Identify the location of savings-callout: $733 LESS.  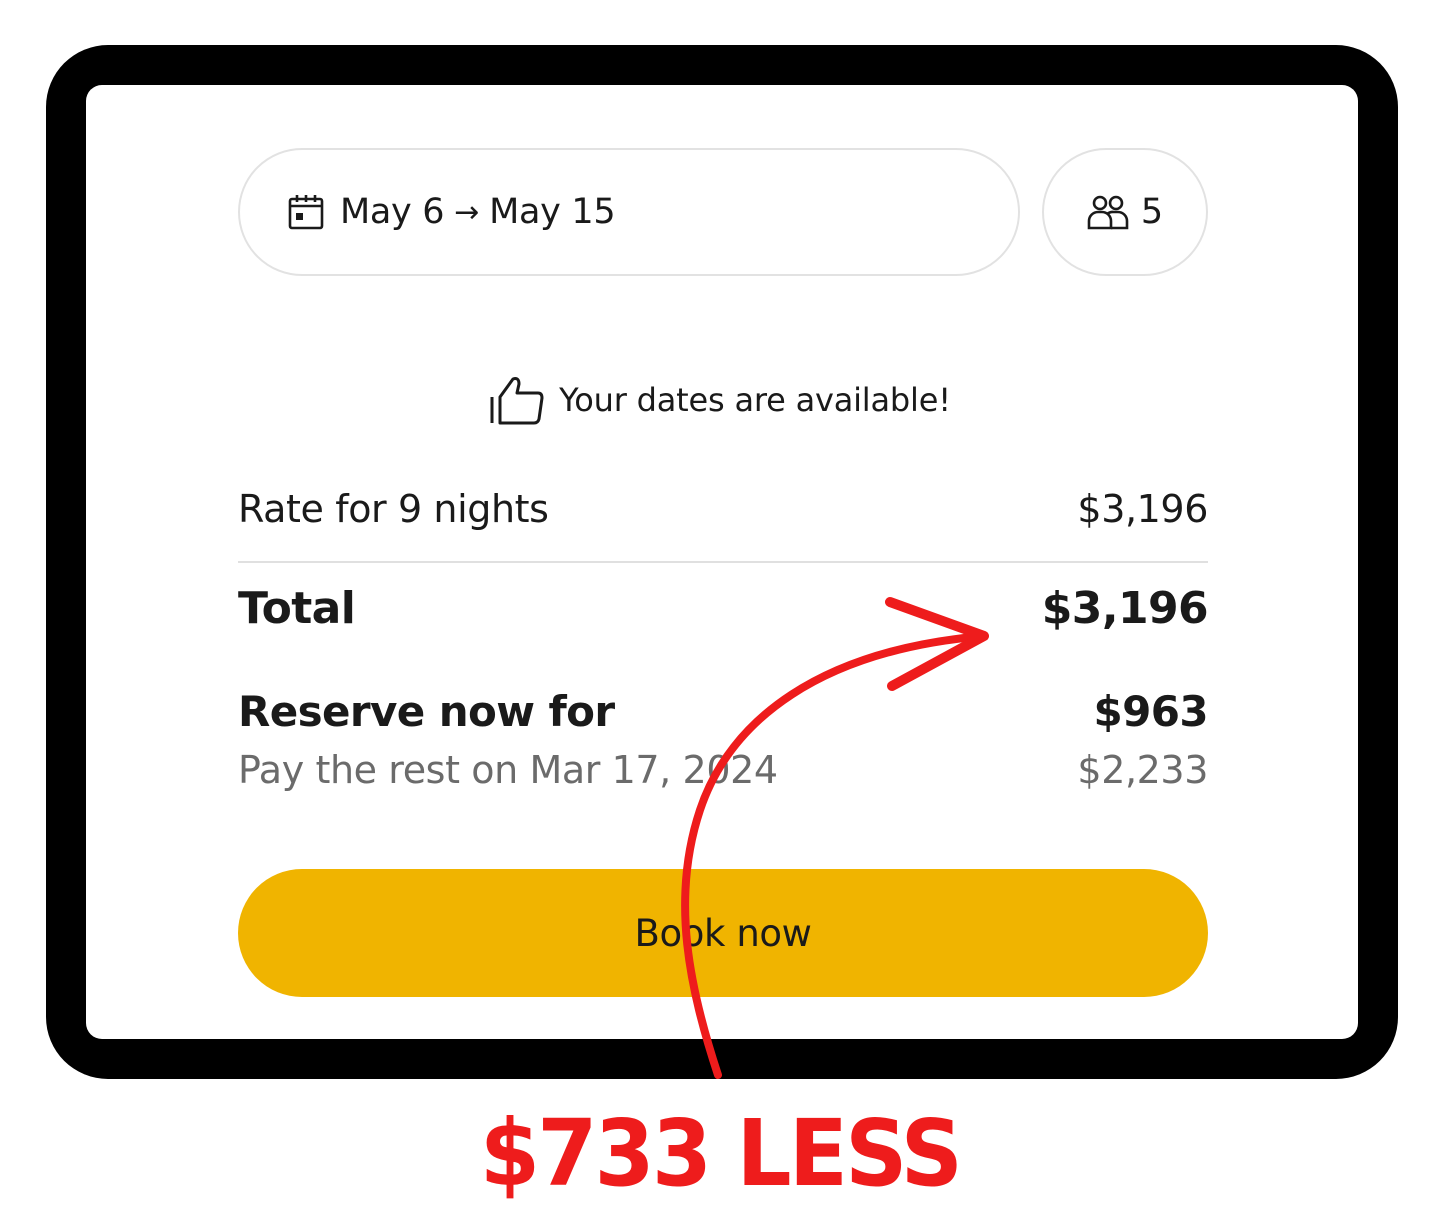
(721, 1153).